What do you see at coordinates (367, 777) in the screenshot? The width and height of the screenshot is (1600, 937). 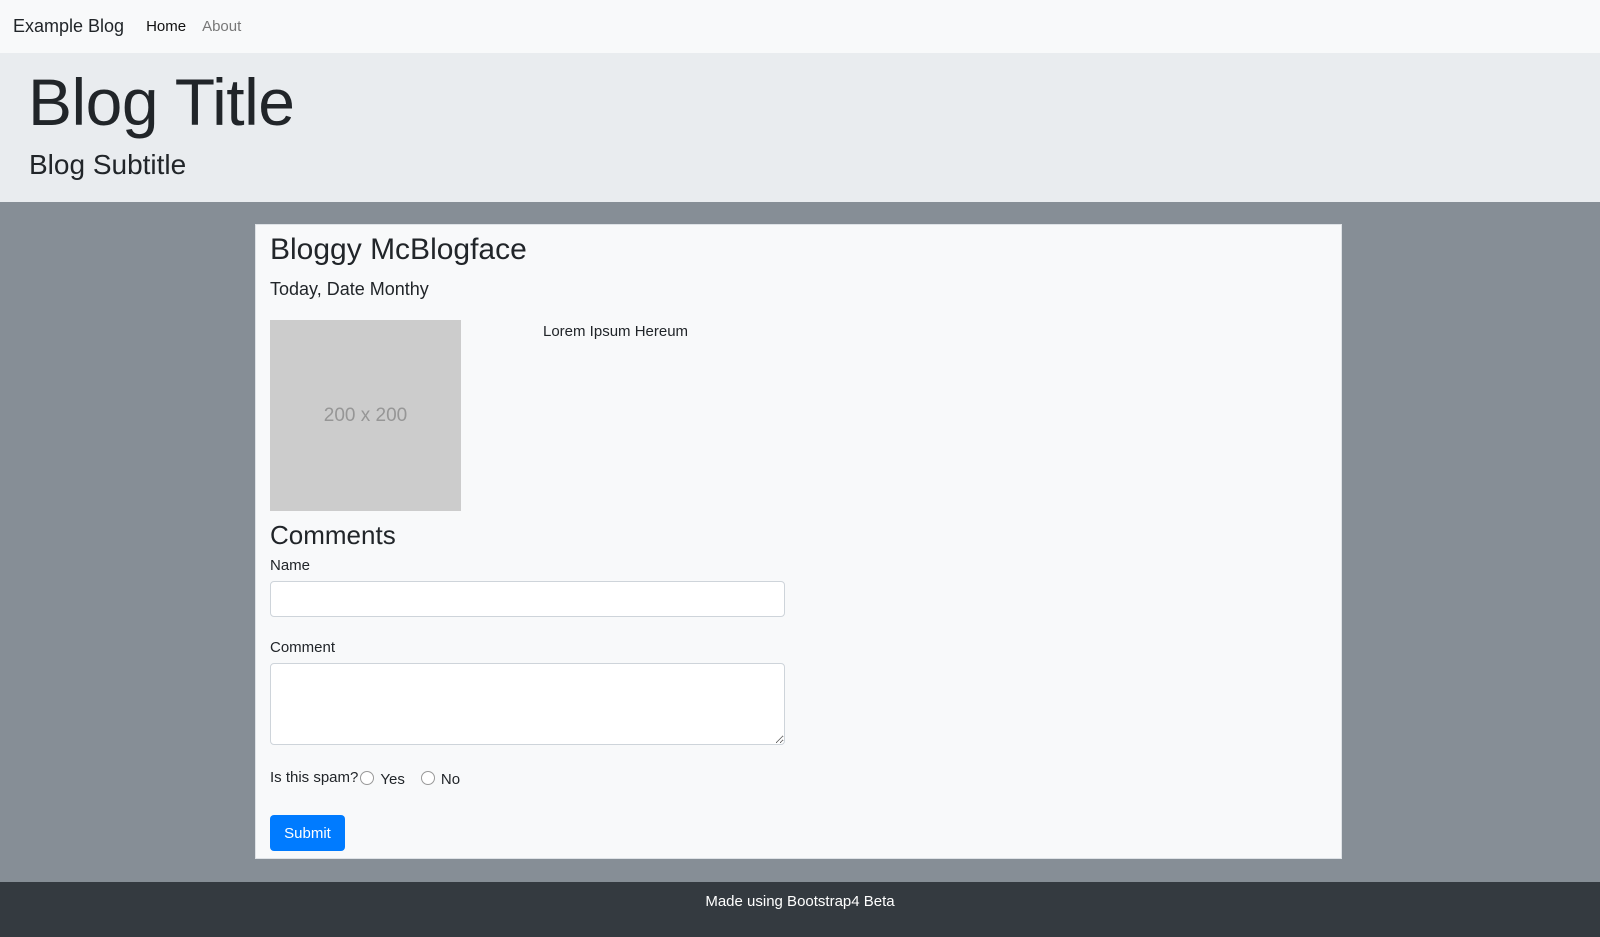 I see `spam-yes-radio` at bounding box center [367, 777].